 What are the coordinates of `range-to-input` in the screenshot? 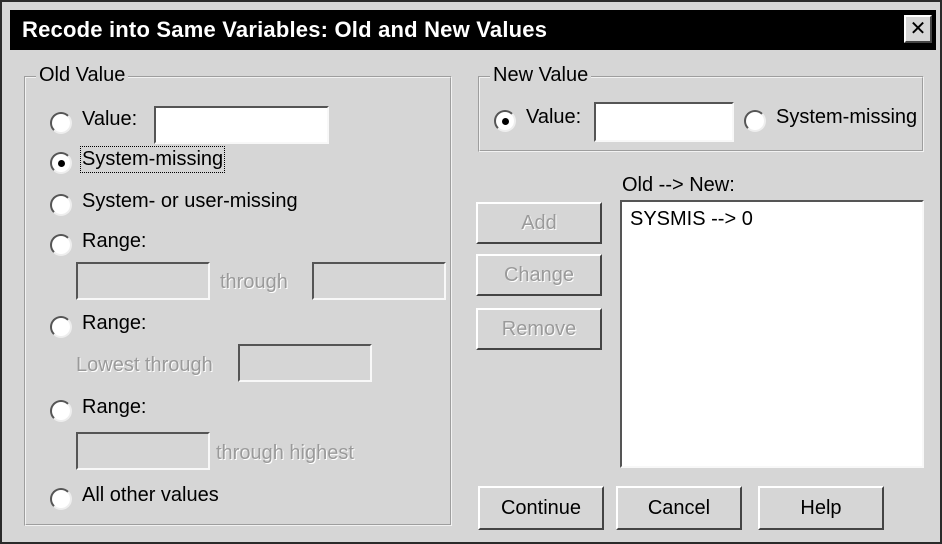 It's located at (379, 281).